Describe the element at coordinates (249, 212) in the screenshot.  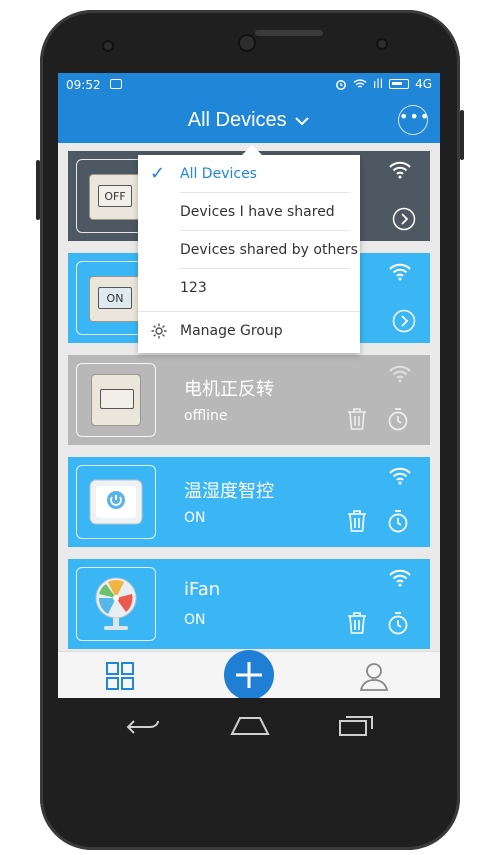
I see `menu-item-devices-i-shared: Devices I have shared` at that location.